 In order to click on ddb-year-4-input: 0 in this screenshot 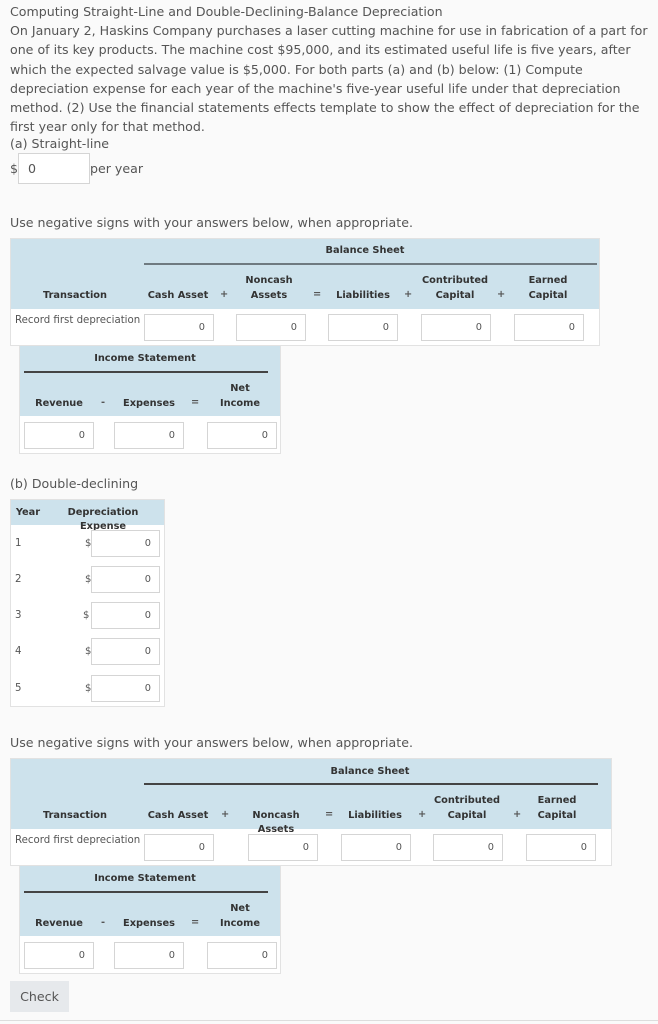, I will do `click(125, 651)`.